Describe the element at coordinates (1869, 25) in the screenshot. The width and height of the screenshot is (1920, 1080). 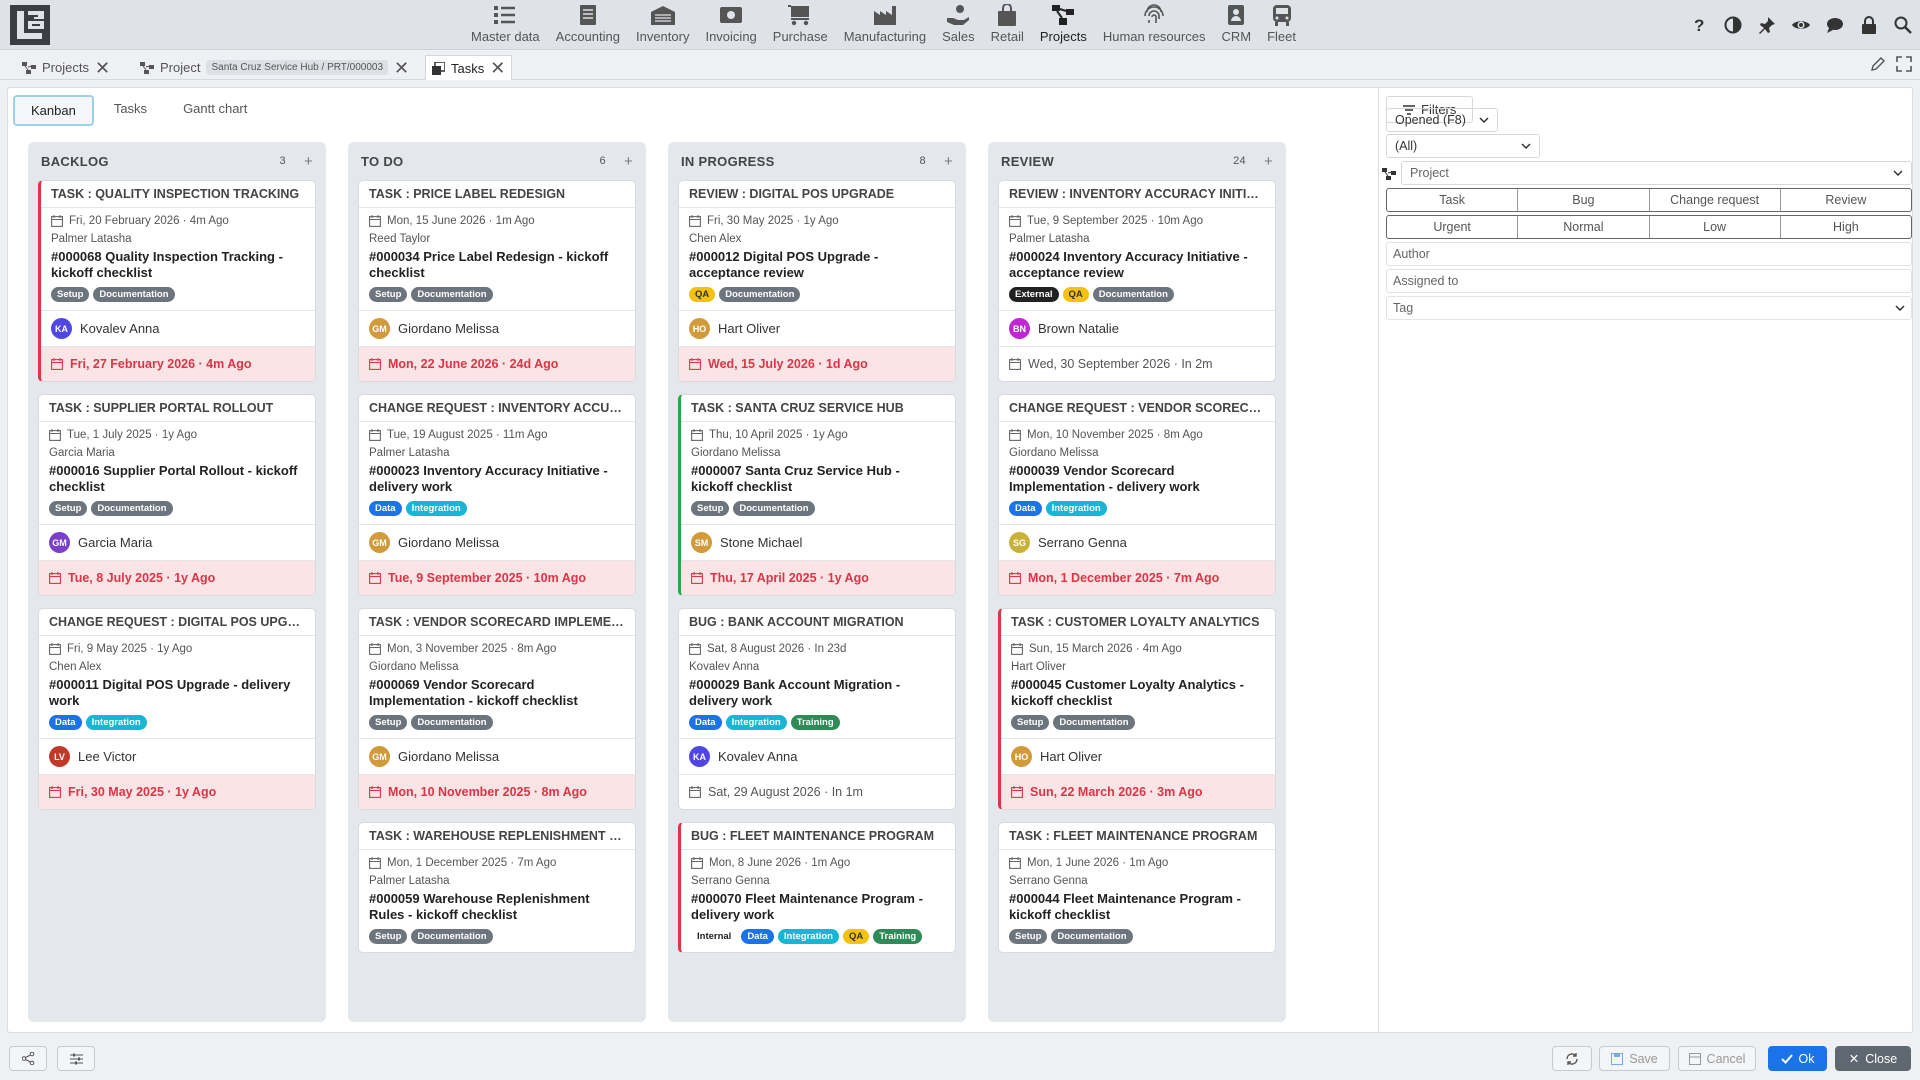
I see `lock-icon` at that location.